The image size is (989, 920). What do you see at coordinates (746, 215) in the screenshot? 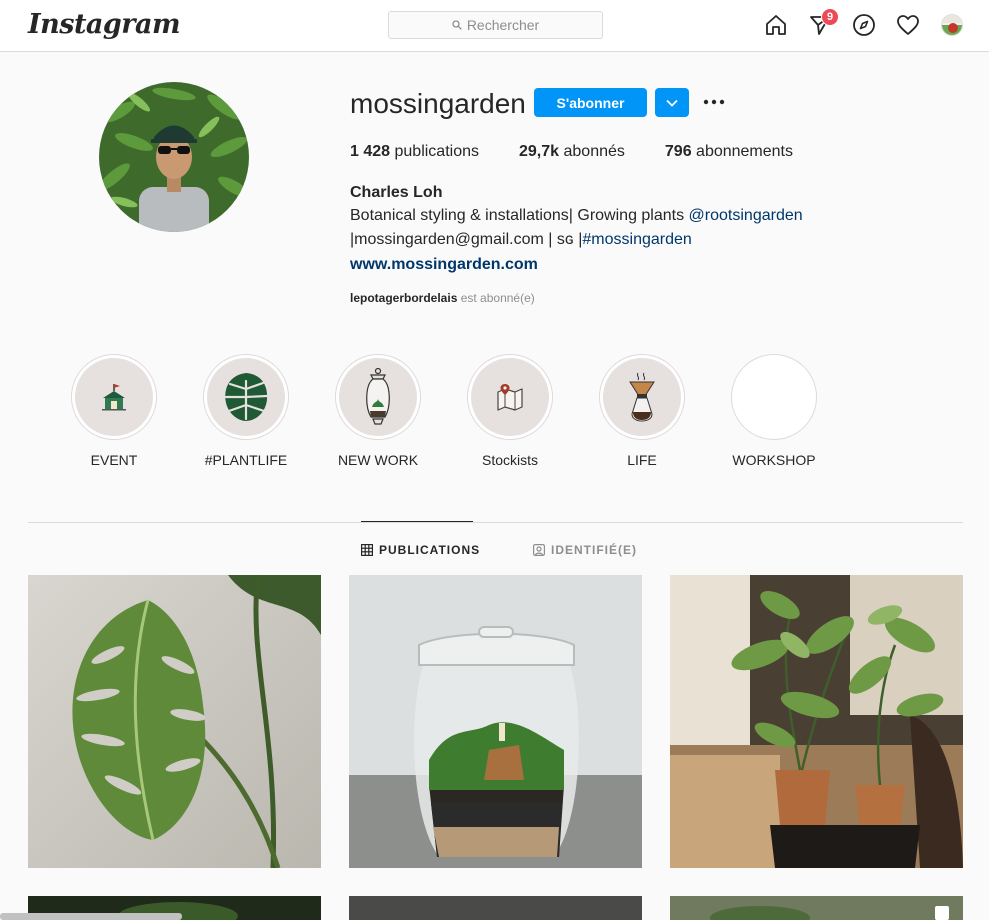
I see `bio-mention-link: @rootsingarden` at bounding box center [746, 215].